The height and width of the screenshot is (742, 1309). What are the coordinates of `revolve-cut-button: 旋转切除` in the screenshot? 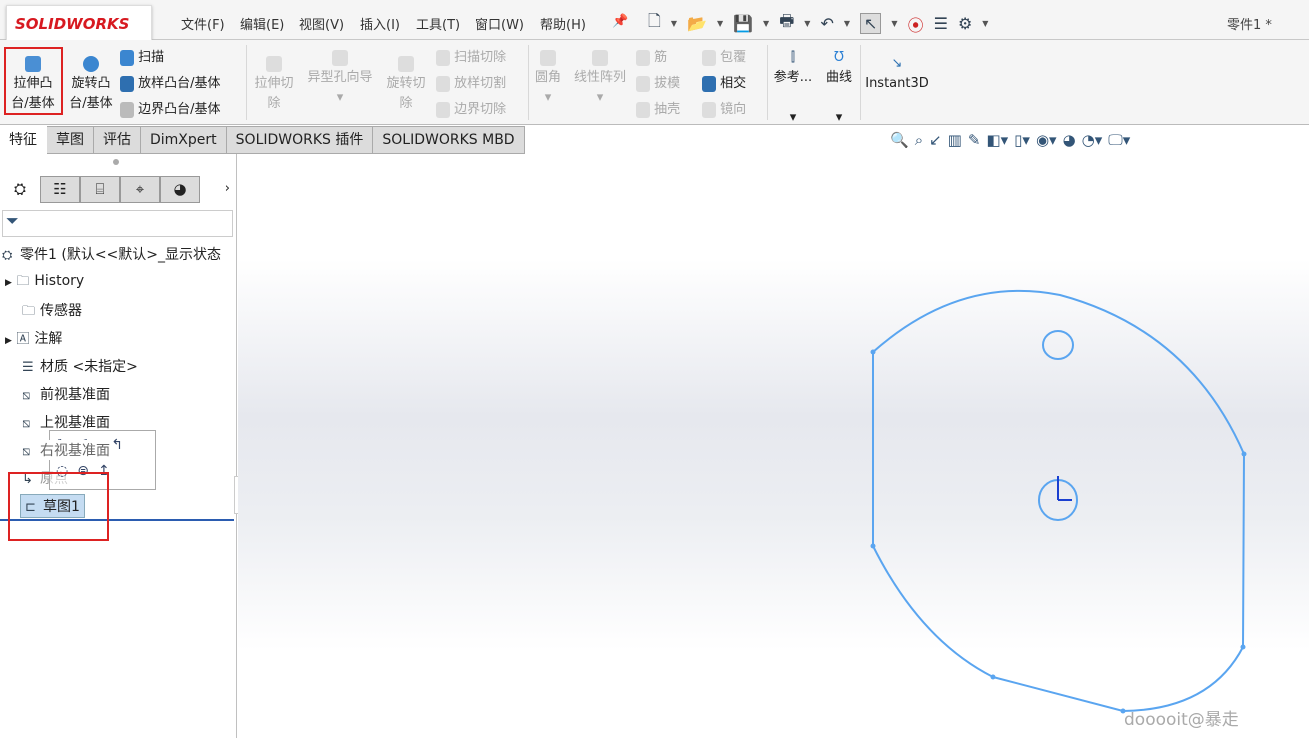 It's located at (406, 84).